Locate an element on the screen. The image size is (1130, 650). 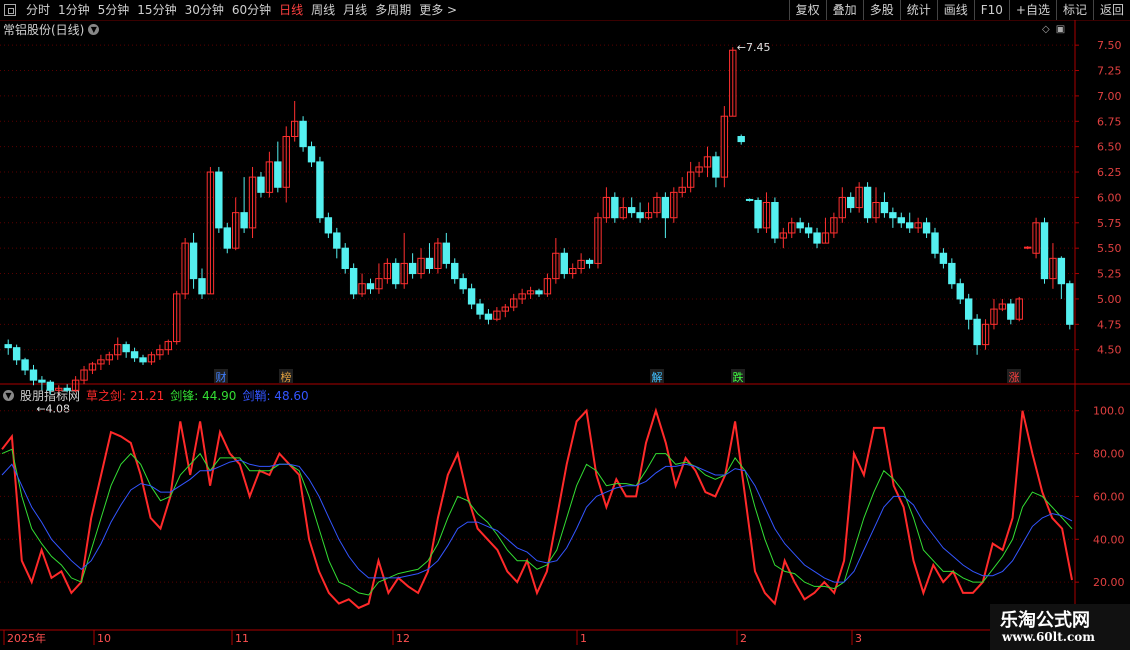
price-tick-label-8: 5.50 is located at coordinates (1109, 248).